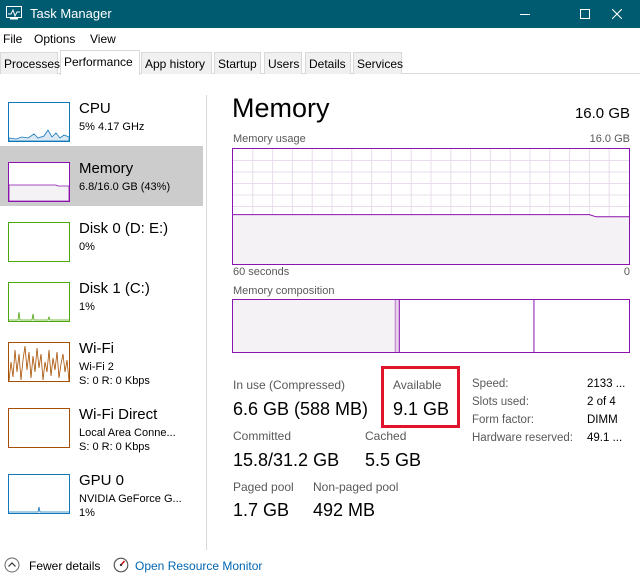 This screenshot has width=640, height=583. Describe the element at coordinates (14, 13) in the screenshot. I see `task-manager-icon` at that location.